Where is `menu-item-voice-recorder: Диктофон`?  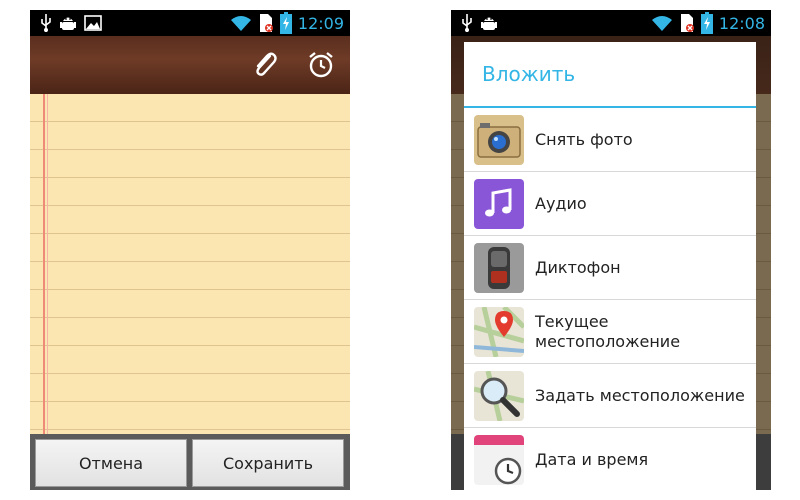 menu-item-voice-recorder: Диктофон is located at coordinates (610, 268).